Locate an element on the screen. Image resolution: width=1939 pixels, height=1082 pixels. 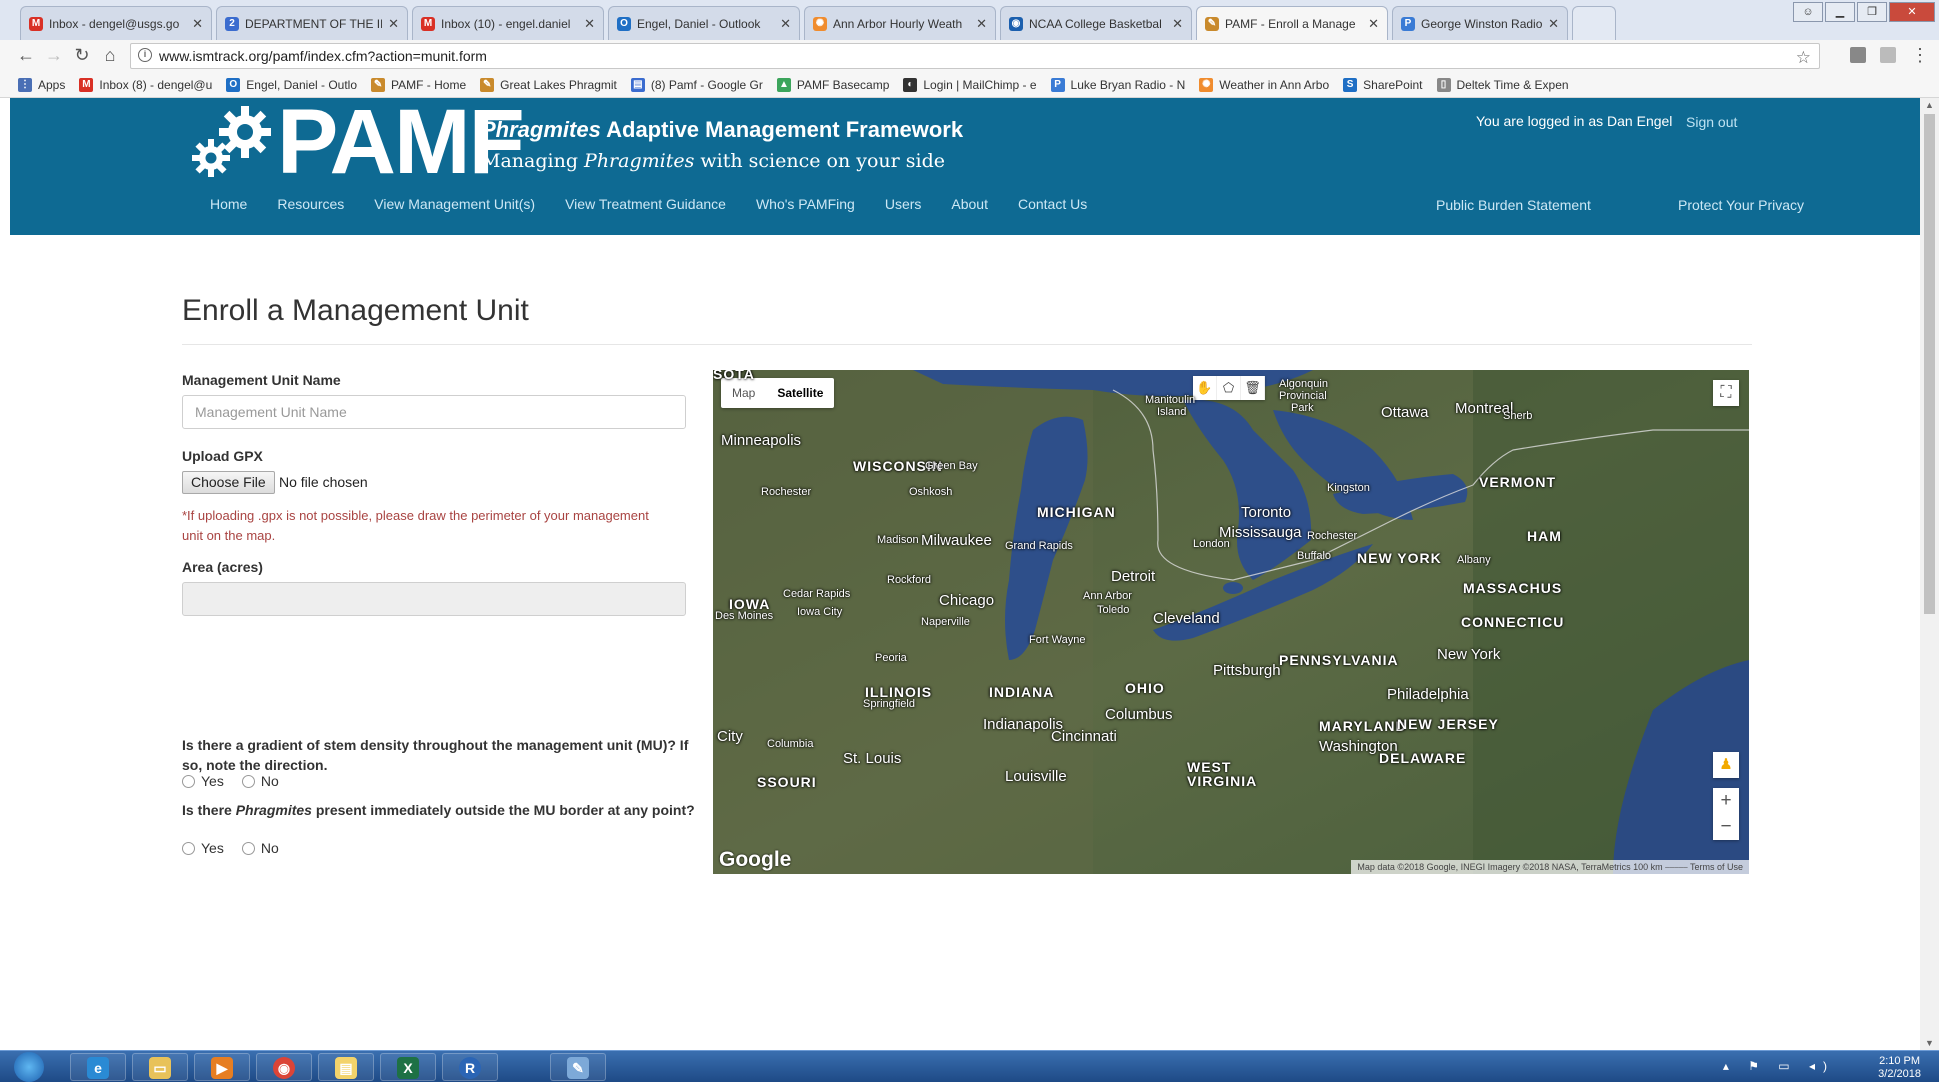
taskbar-explorer: ▤ is located at coordinates (346, 1067).